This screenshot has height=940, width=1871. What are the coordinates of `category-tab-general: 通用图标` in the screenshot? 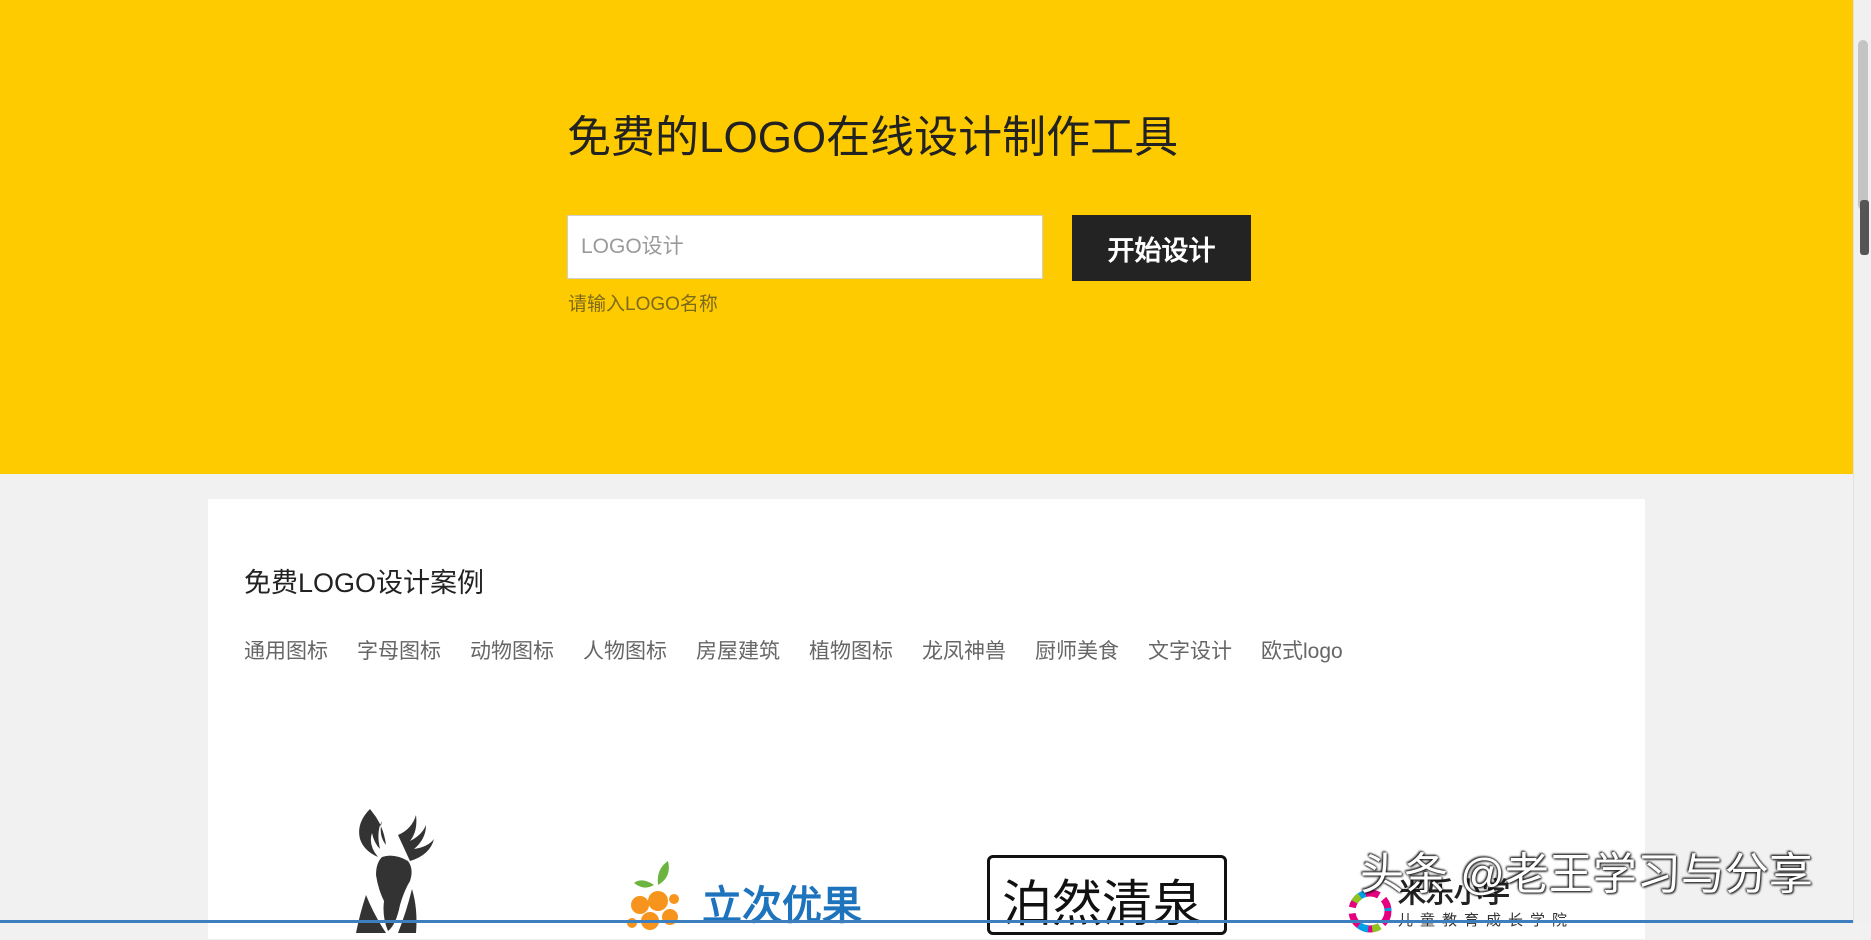 It's located at (286, 650).